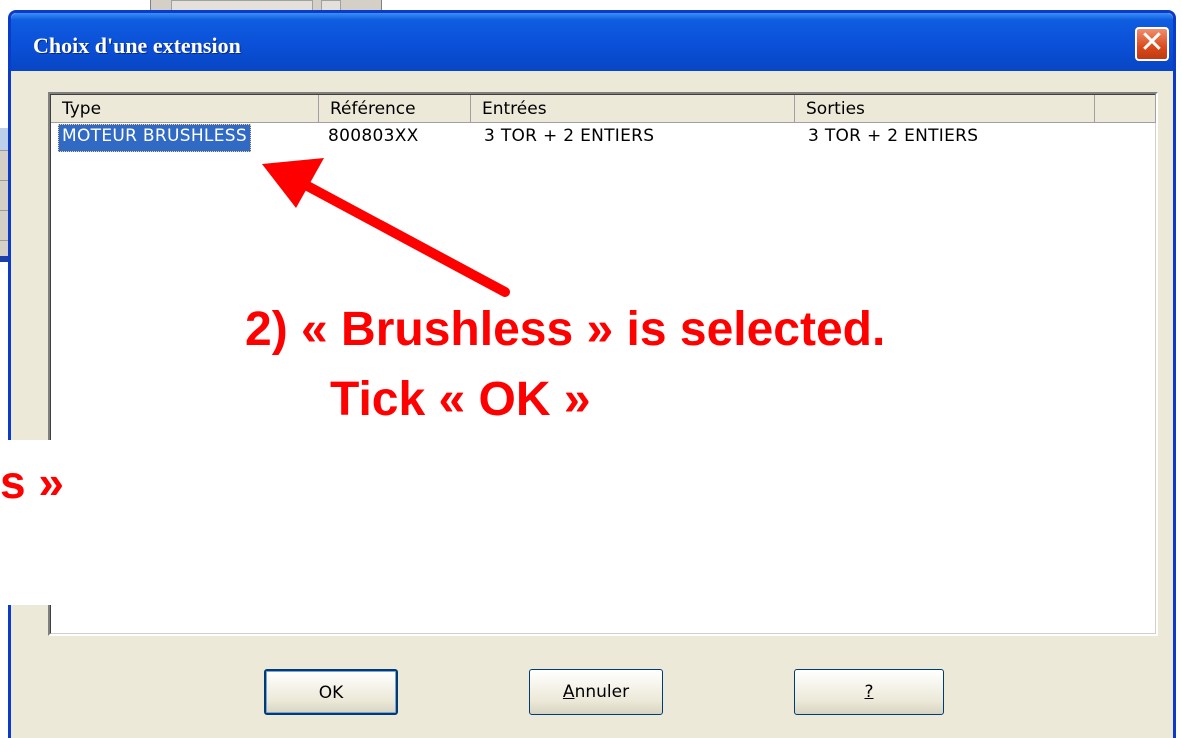 This screenshot has width=1182, height=738. I want to click on cell-entrees: 3 TOR + 2 ENTIERS, so click(569, 136).